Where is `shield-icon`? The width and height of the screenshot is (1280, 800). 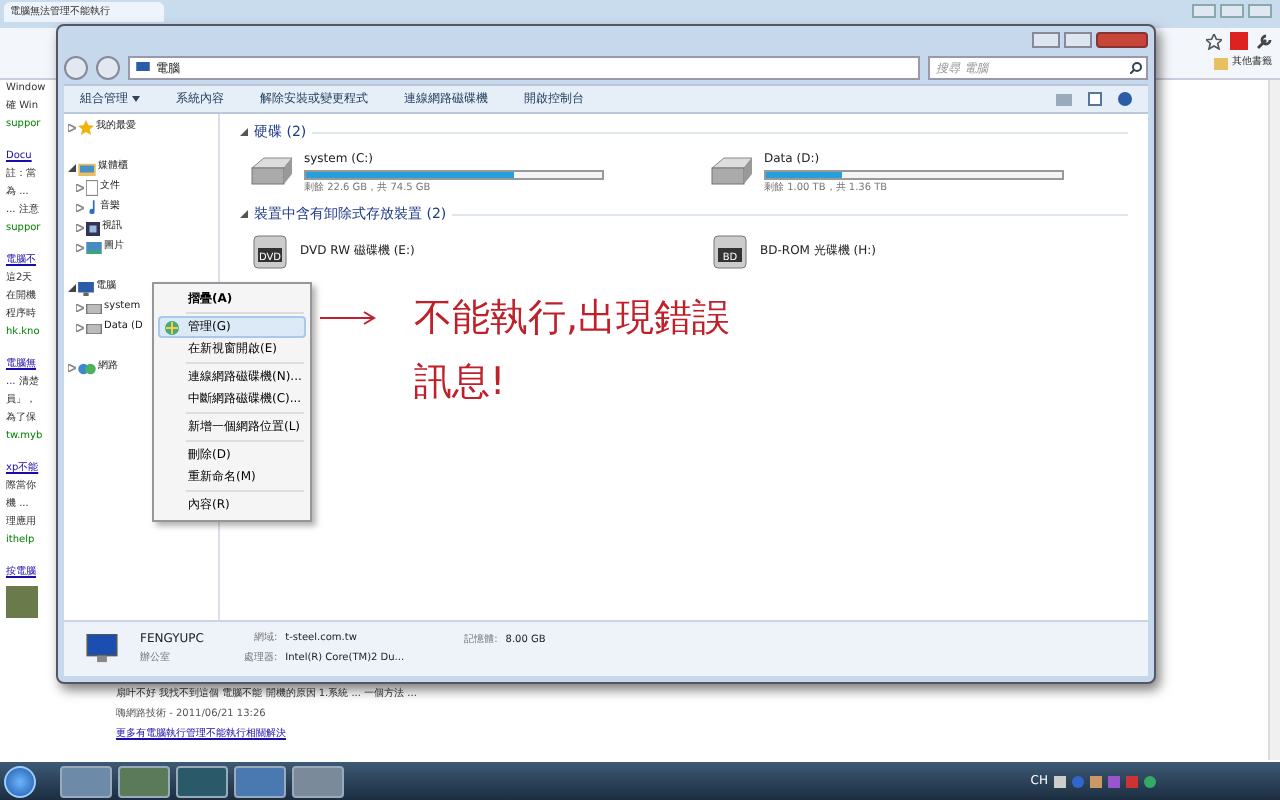 shield-icon is located at coordinates (172, 328).